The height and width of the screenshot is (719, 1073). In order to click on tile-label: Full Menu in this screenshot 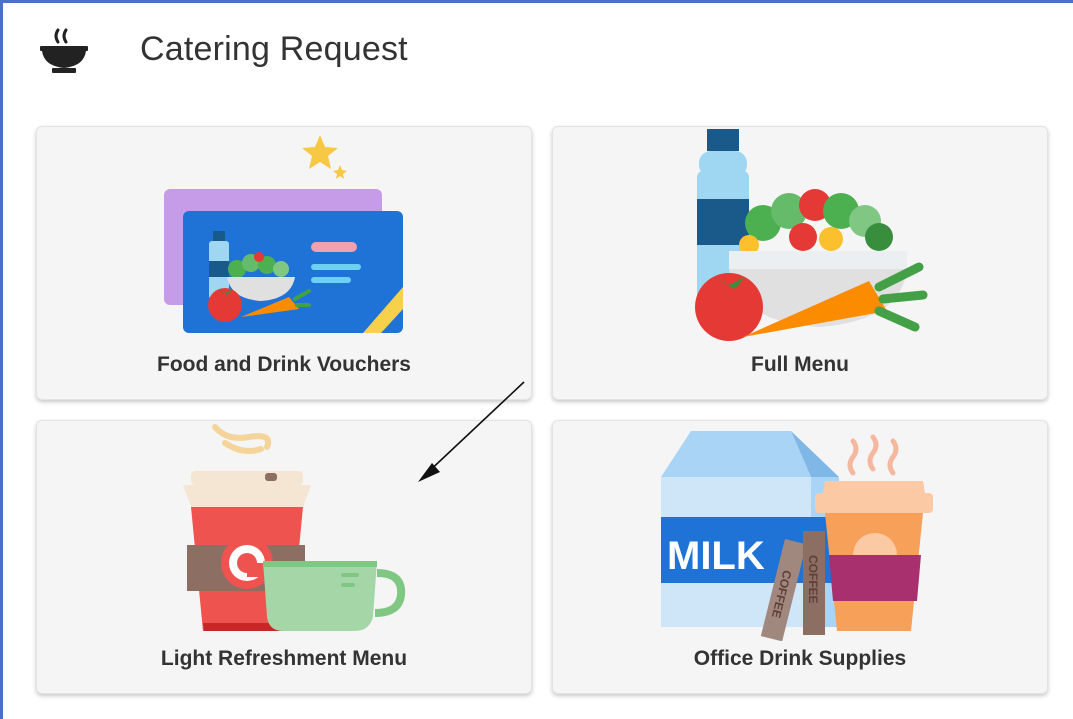, I will do `click(800, 364)`.